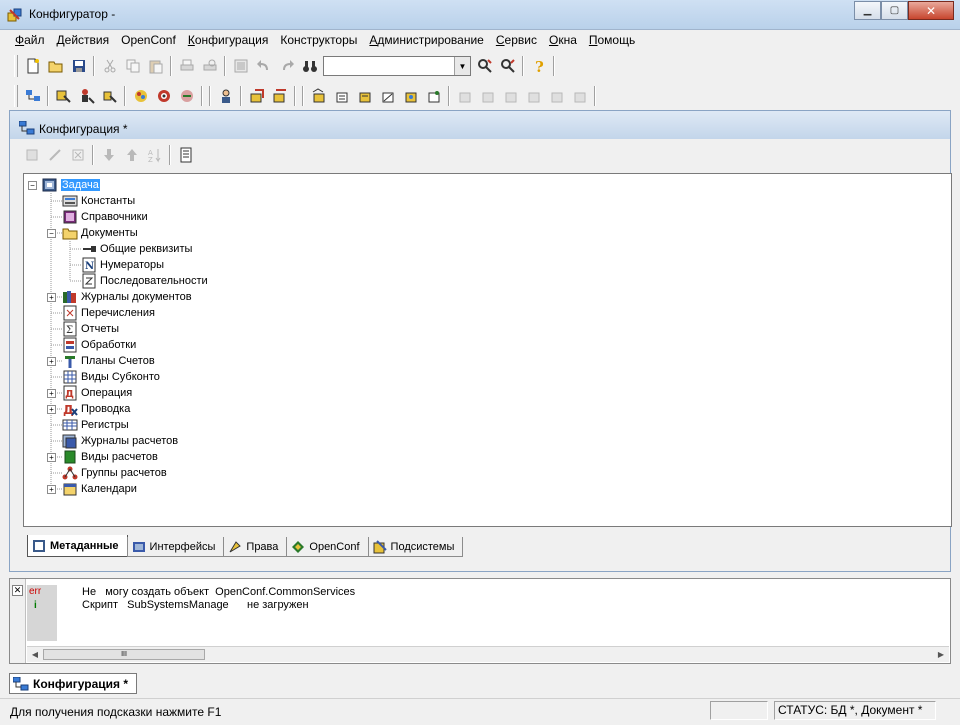  I want to click on close-button: ✕, so click(931, 10).